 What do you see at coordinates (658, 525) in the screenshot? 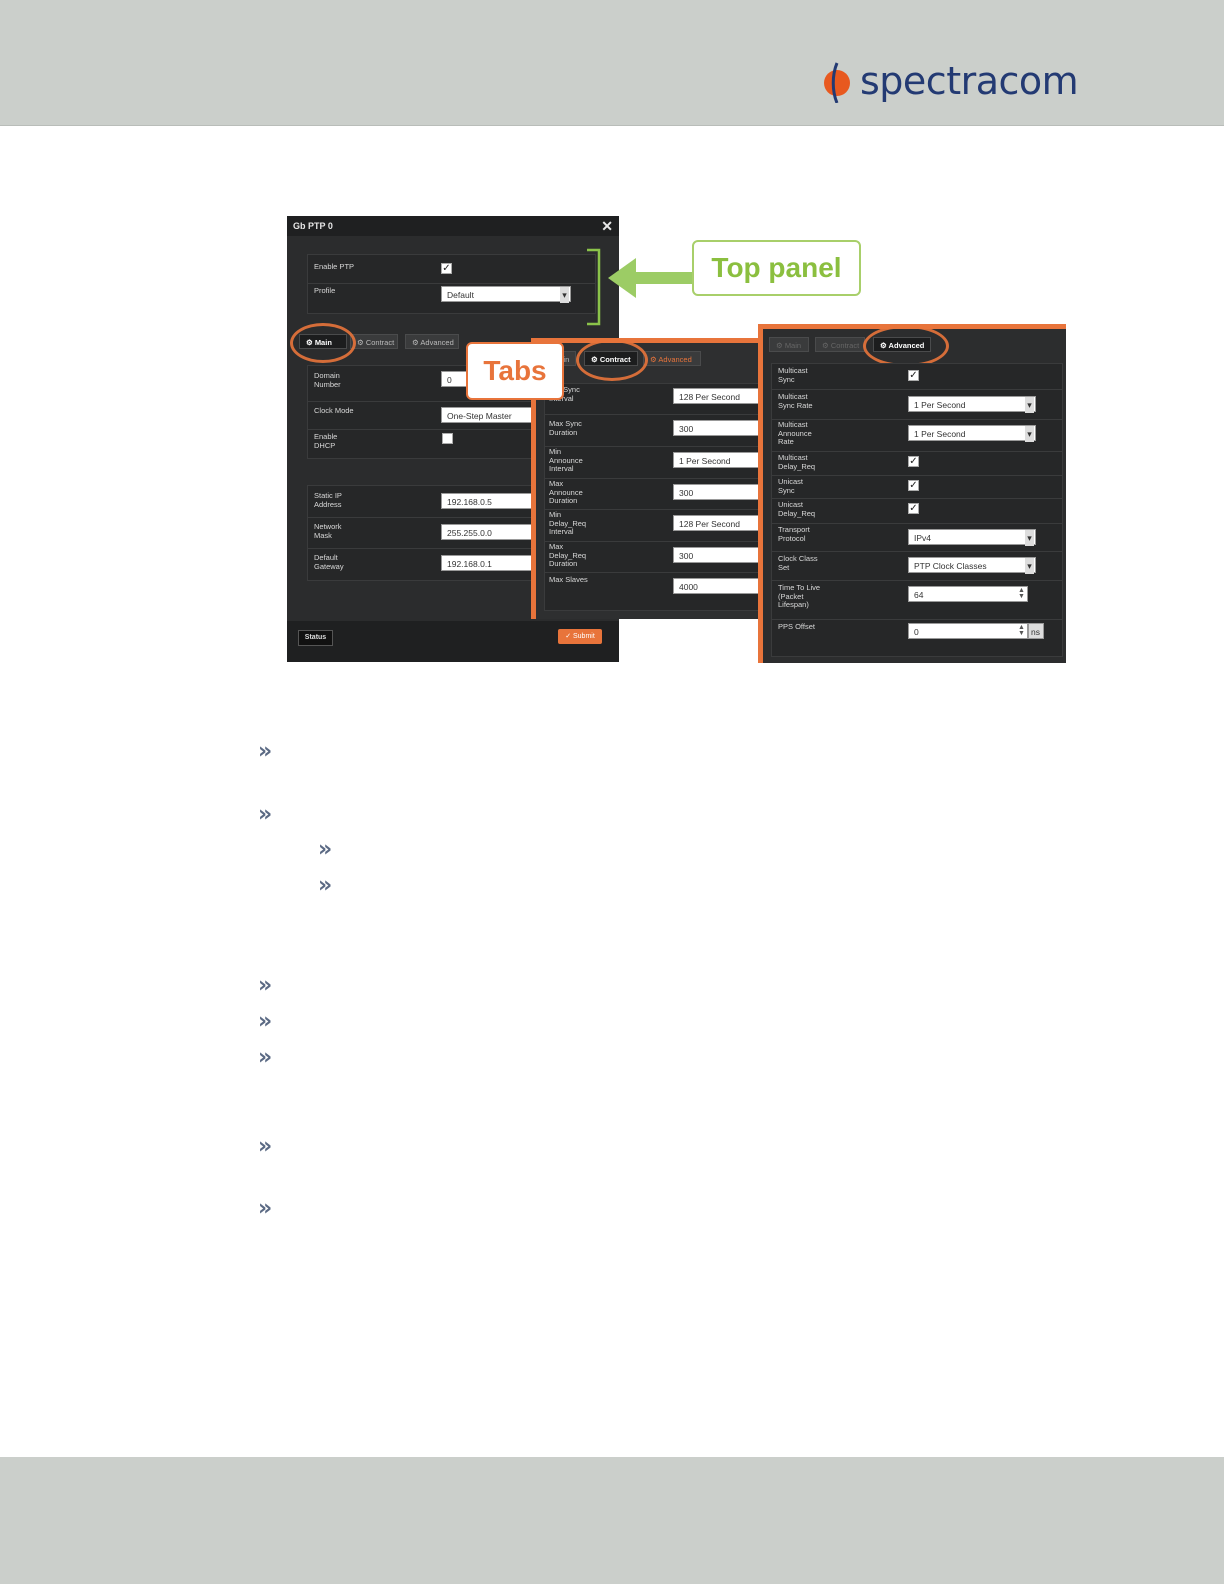
I see `min-delay-req-interval-row: Min Delay_Req Interval 128 Per Second` at bounding box center [658, 525].